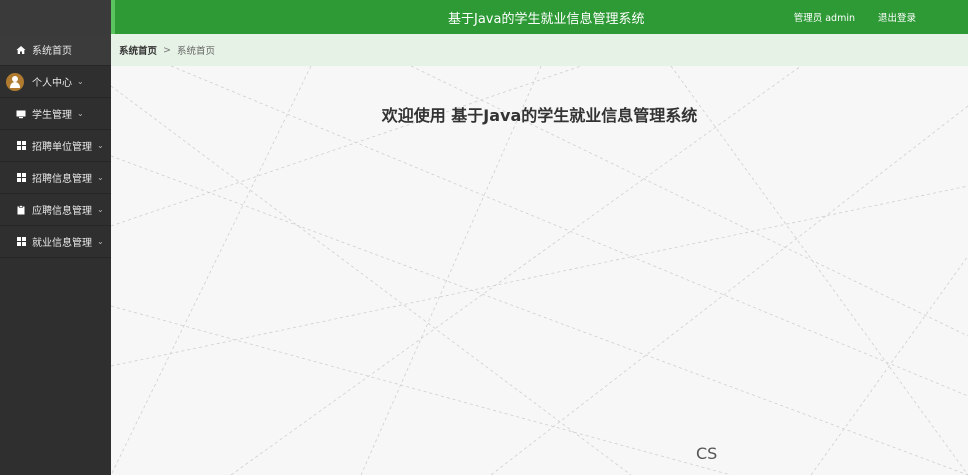  Describe the element at coordinates (62, 147) in the screenshot. I see `sidebar-item-label: 招聘单位管理` at that location.